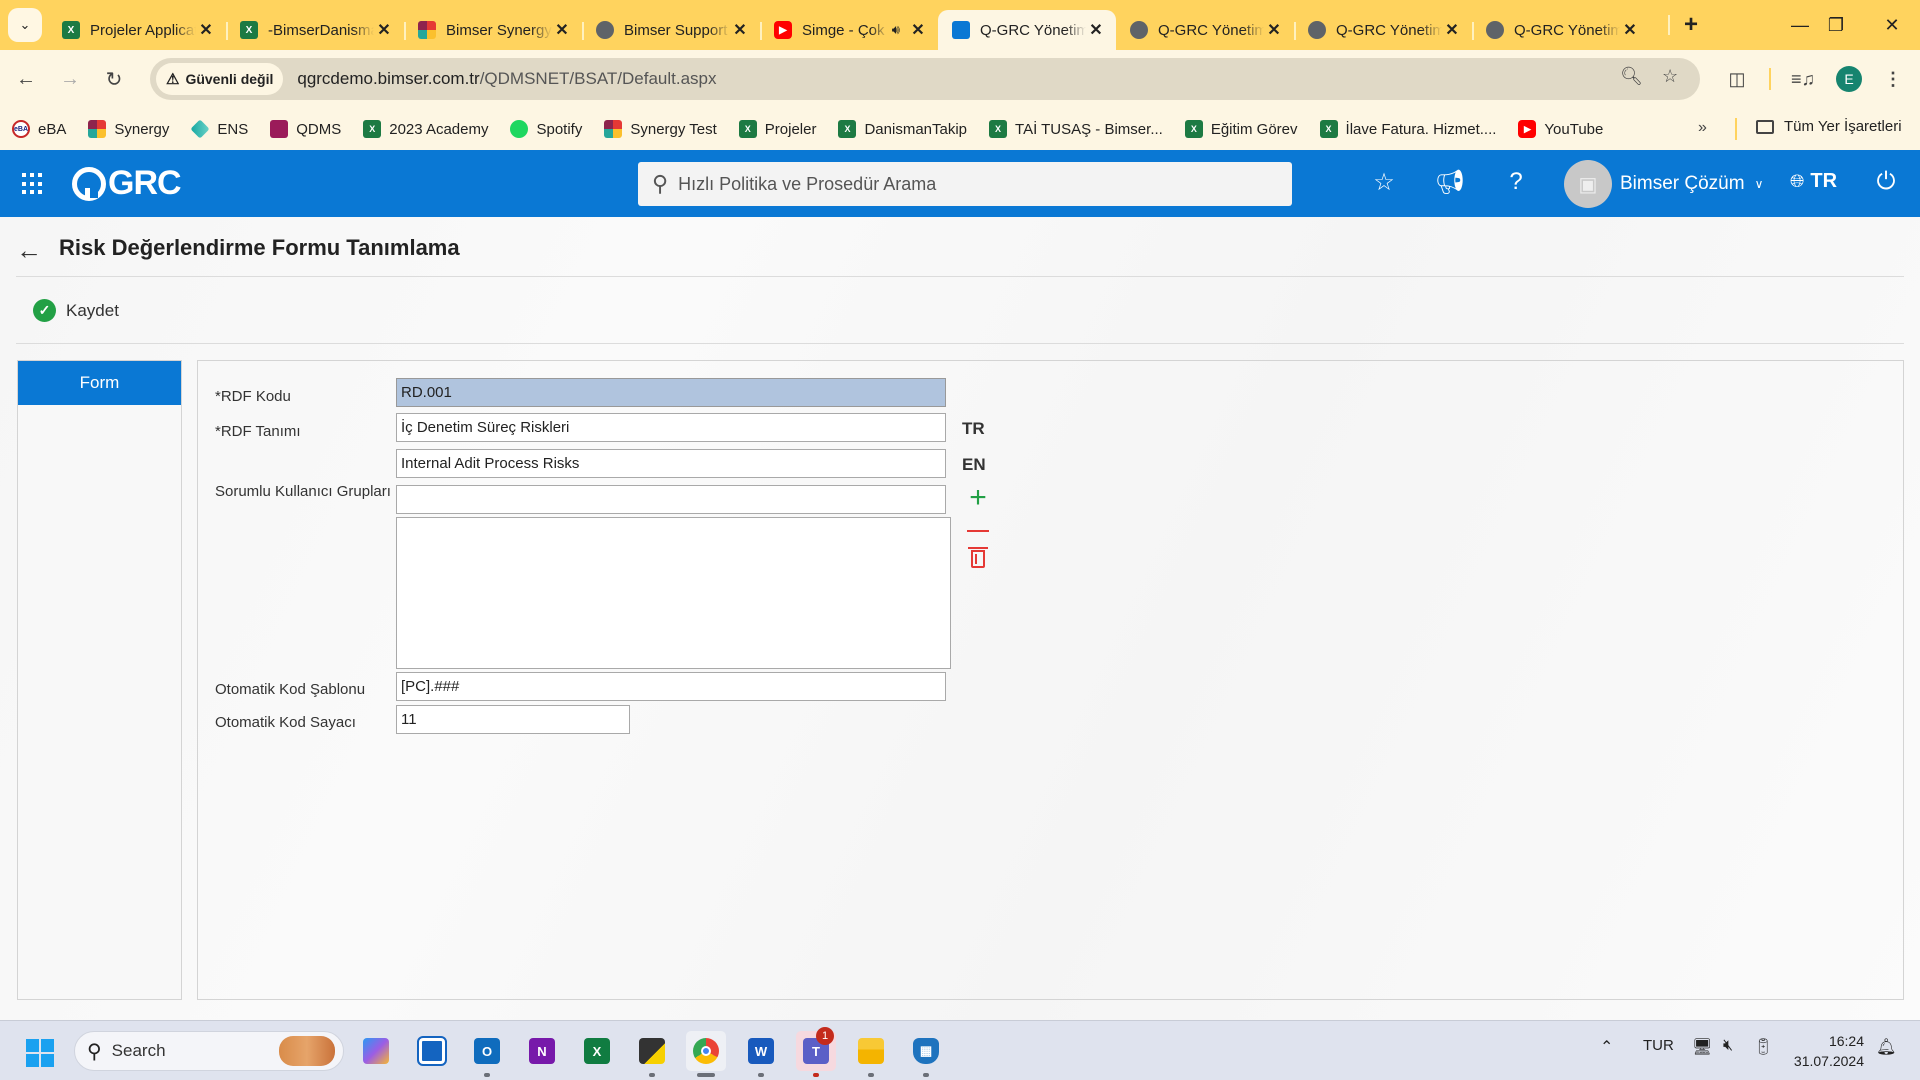  I want to click on bookmark-label: Synergy, so click(142, 129).